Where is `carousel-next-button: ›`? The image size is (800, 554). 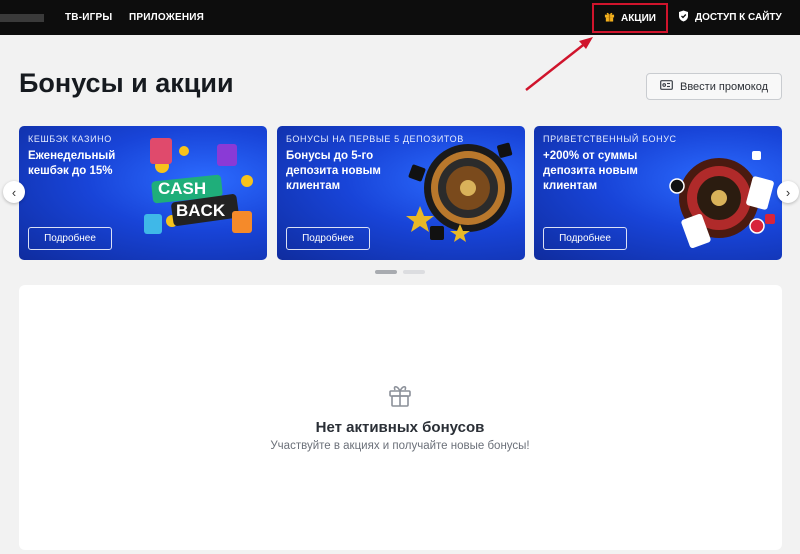 carousel-next-button: › is located at coordinates (788, 192).